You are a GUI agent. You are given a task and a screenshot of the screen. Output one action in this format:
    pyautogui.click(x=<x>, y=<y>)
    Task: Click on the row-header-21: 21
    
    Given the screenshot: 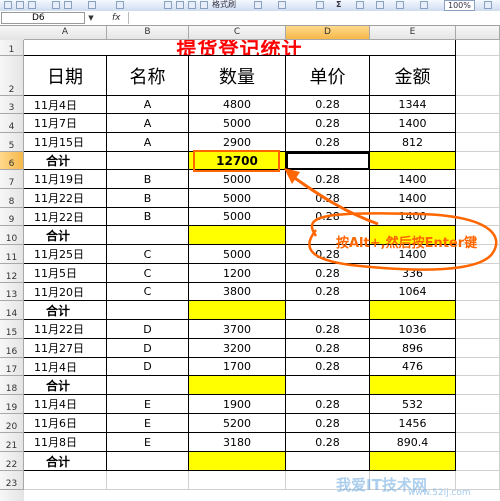 What is the action you would take?
    pyautogui.click(x=12, y=442)
    